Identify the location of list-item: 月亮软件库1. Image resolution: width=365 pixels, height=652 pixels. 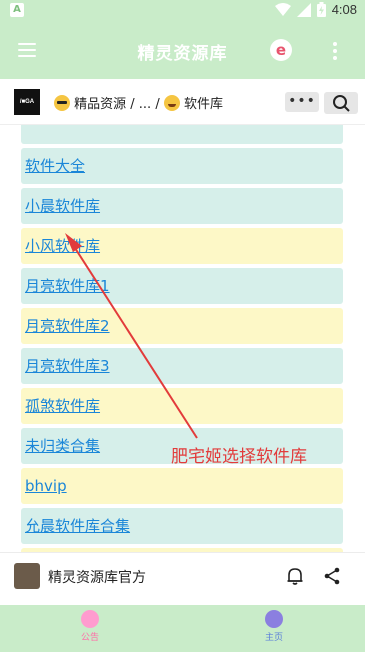
(182, 286).